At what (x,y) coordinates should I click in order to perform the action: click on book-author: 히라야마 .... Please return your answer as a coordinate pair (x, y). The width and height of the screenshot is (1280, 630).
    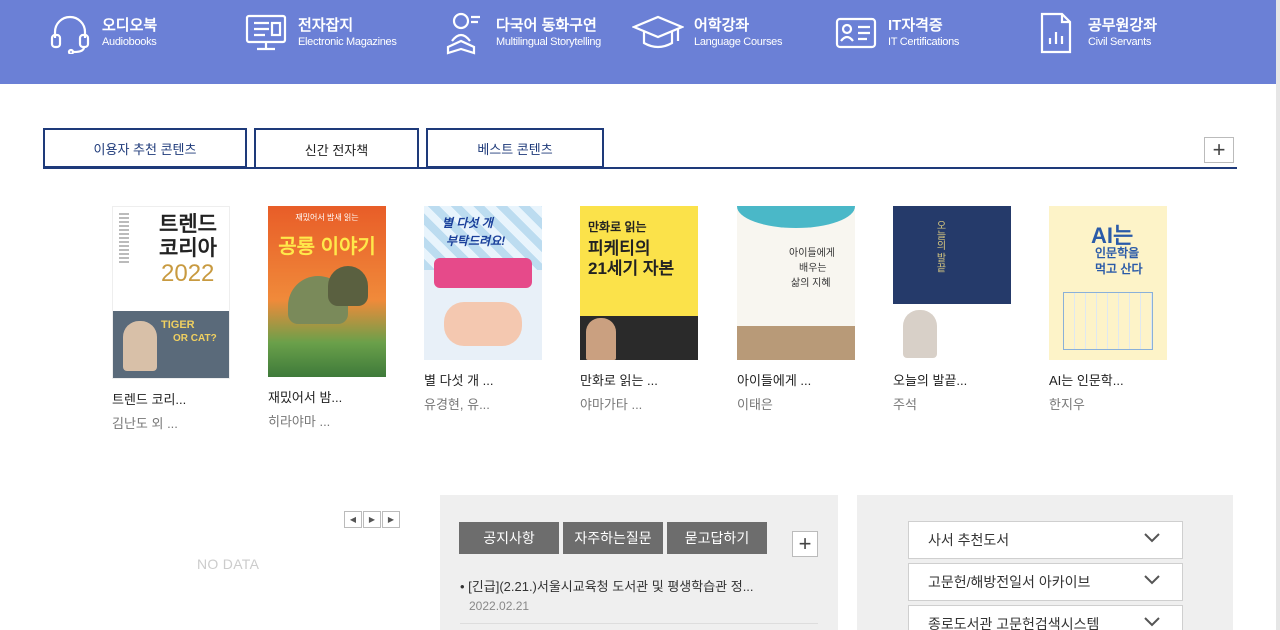
    Looking at the image, I should click on (299, 421).